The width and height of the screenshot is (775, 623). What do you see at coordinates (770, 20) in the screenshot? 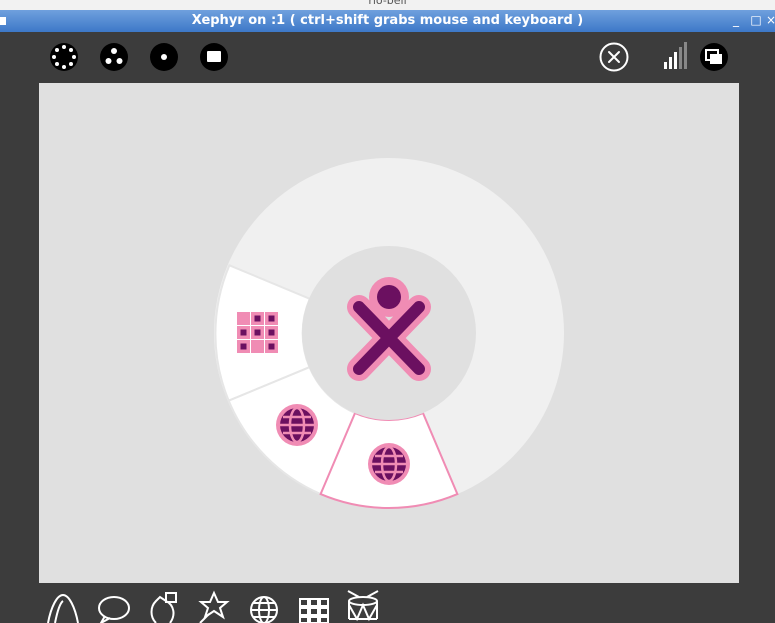
I see `close-window-button: ×` at bounding box center [770, 20].